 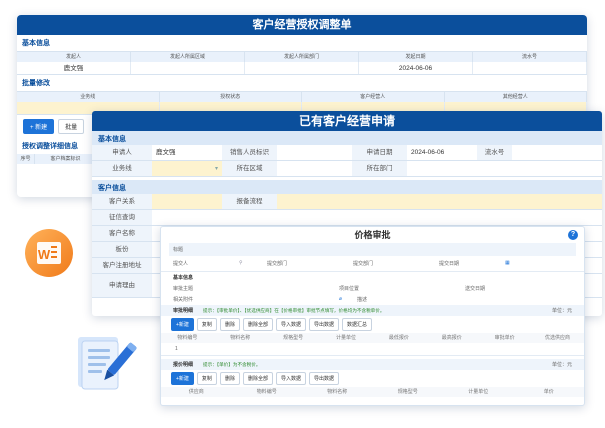 I want to click on dept-label: 所在部门, so click(x=379, y=168).